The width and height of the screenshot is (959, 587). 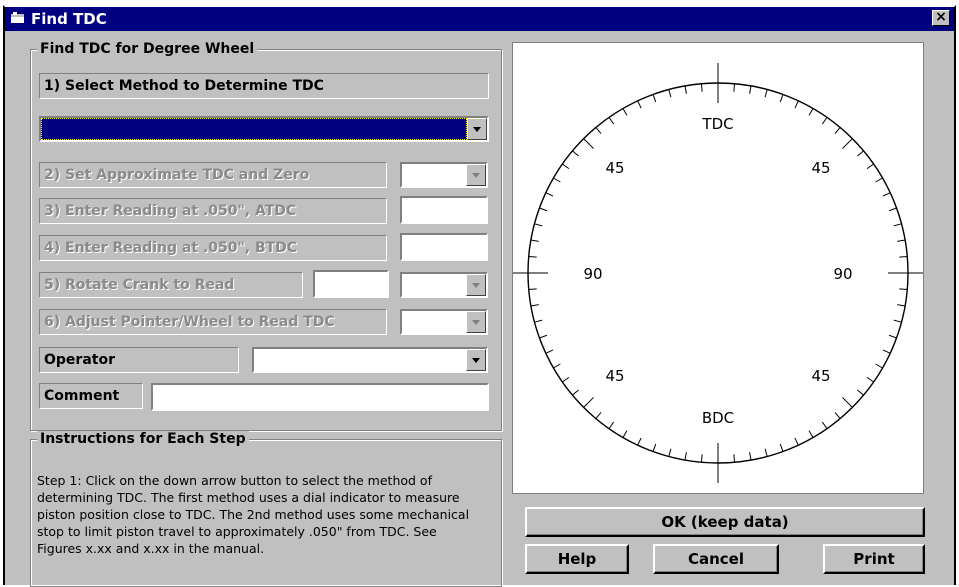 What do you see at coordinates (444, 175) in the screenshot?
I see `step2-select` at bounding box center [444, 175].